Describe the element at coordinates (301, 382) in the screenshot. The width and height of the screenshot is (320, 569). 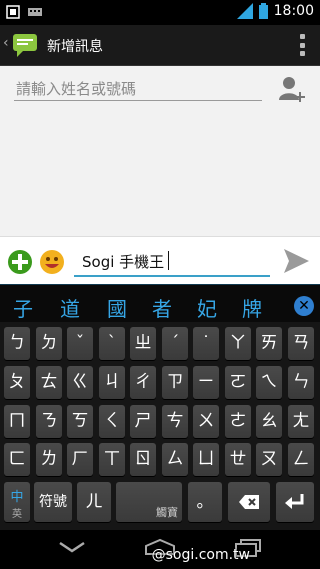
I see `key: ㄣ` at that location.